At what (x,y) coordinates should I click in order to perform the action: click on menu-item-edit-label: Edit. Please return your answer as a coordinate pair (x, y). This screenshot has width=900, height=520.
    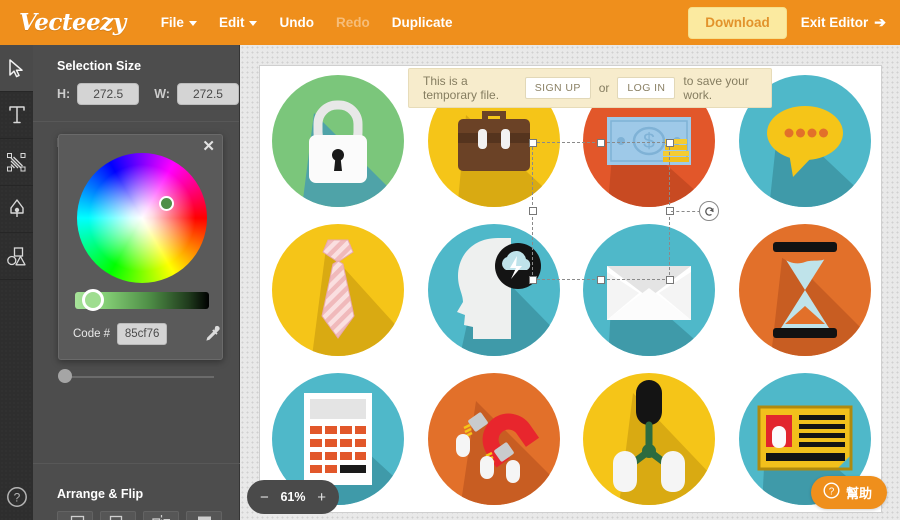
    Looking at the image, I should click on (231, 22).